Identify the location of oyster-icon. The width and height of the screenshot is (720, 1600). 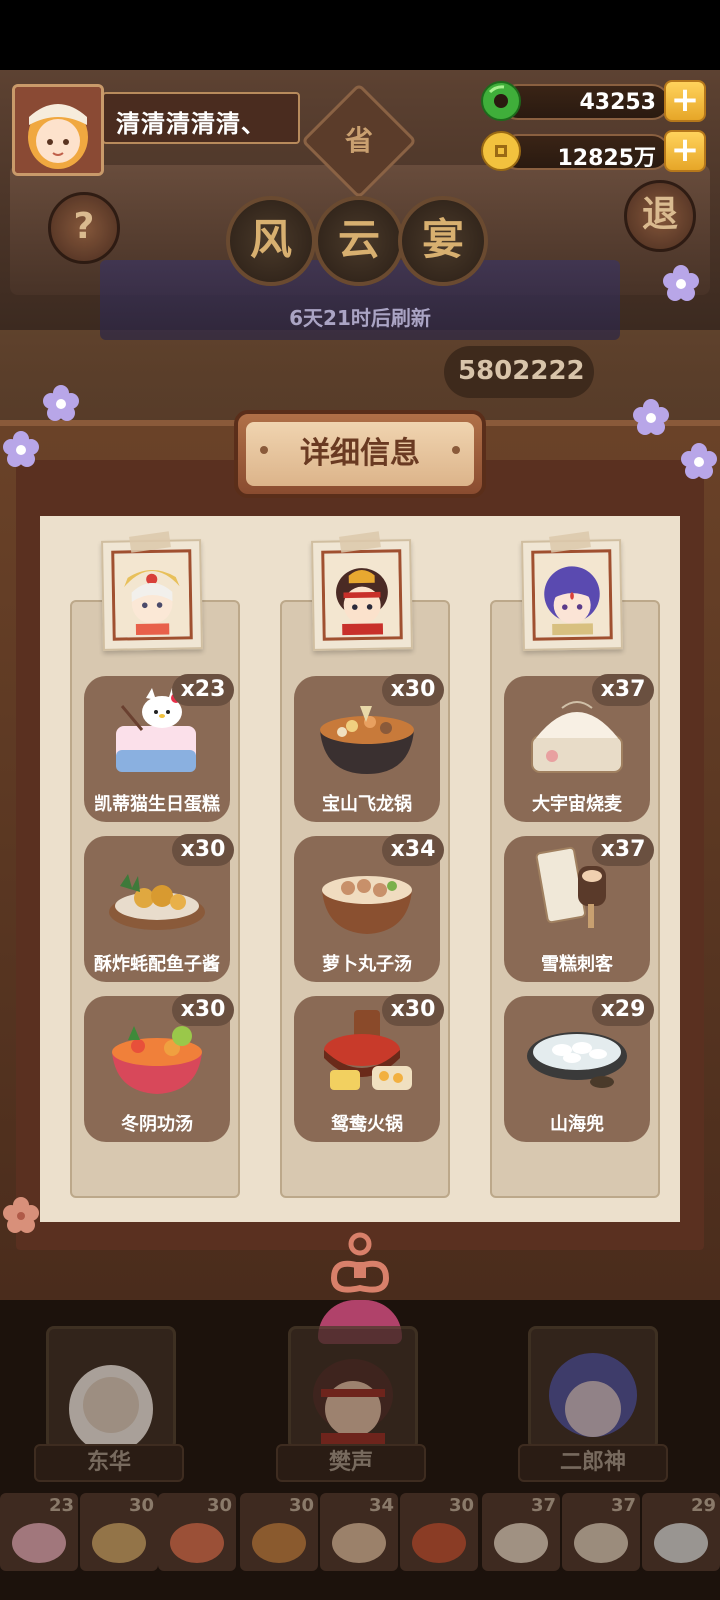
(119, 1543).